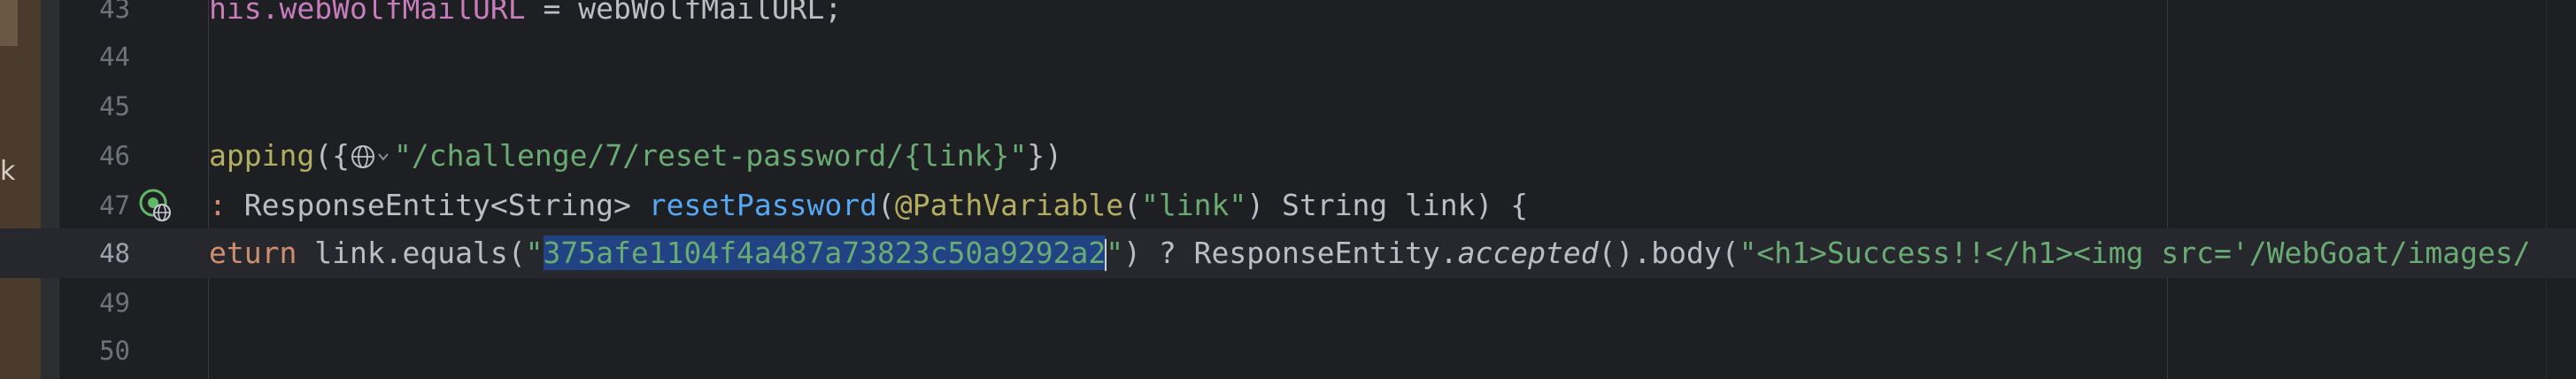  Describe the element at coordinates (446, 205) in the screenshot. I see `code-token: ResponseEntity<String>` at that location.